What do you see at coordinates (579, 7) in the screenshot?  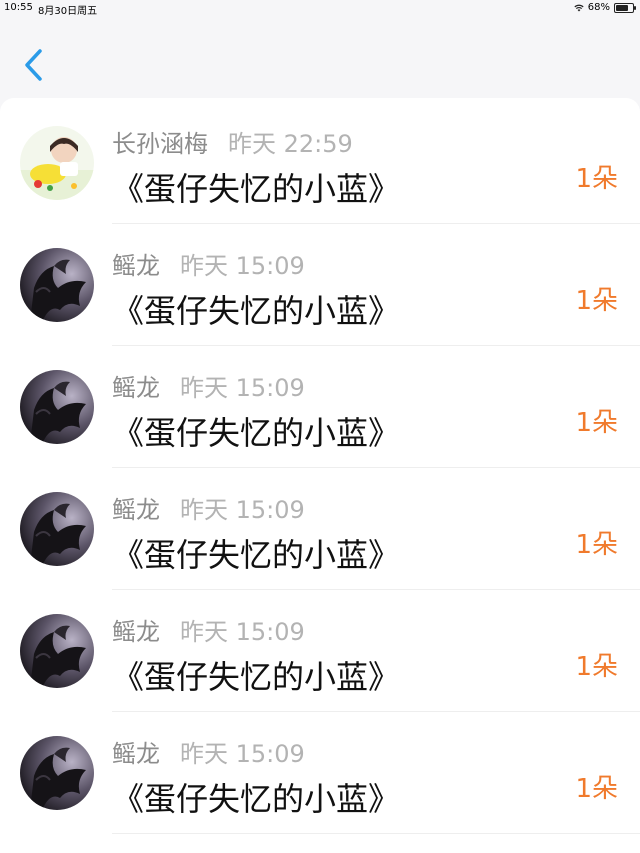 I see `wifi-icon` at bounding box center [579, 7].